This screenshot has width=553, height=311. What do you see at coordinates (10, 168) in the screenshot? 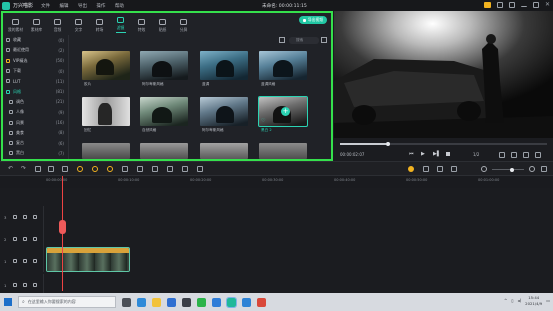
I see `undo-icon: ↶` at bounding box center [10, 168].